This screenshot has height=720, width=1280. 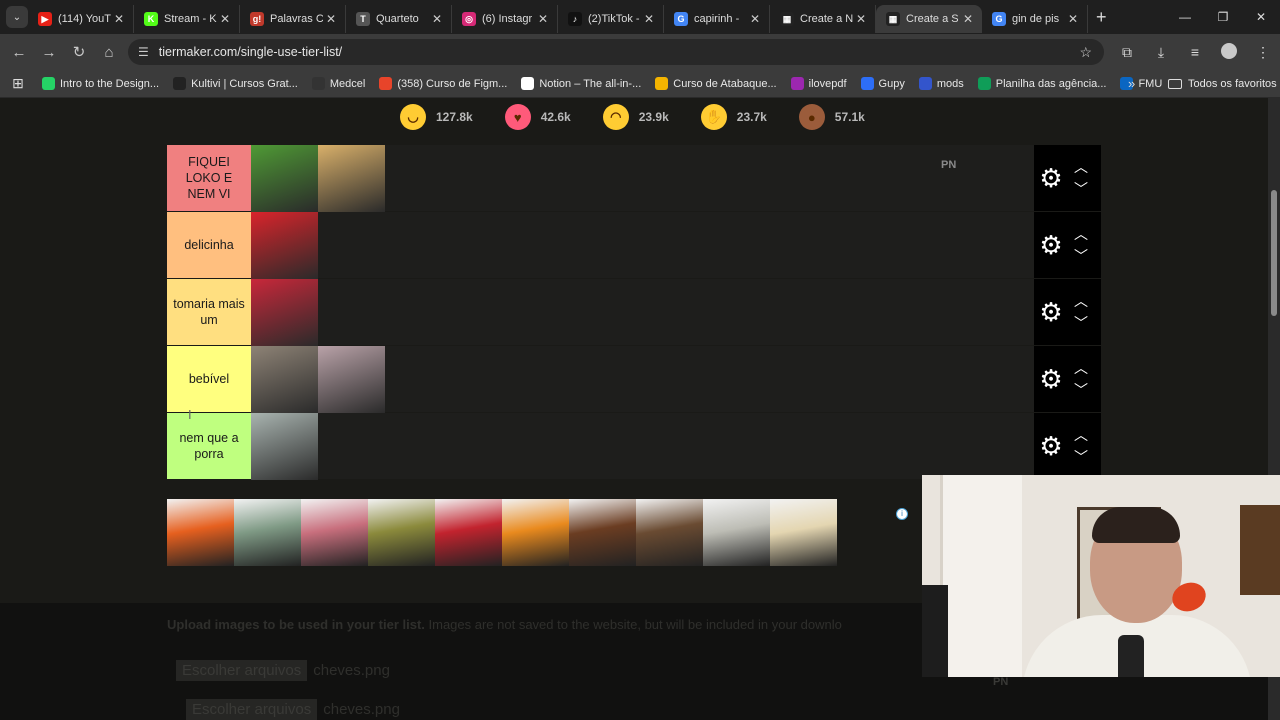 What do you see at coordinates (823, 19) in the screenshot?
I see `browser-tab: ▦ Create a N ✕` at bounding box center [823, 19].